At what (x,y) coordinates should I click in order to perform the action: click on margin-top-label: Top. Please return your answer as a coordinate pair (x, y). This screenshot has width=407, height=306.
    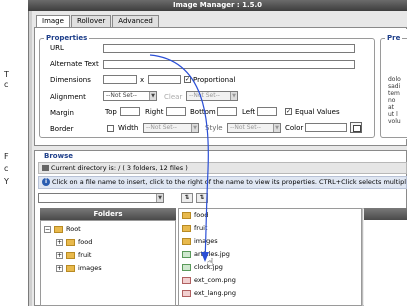
    Looking at the image, I should click on (111, 112).